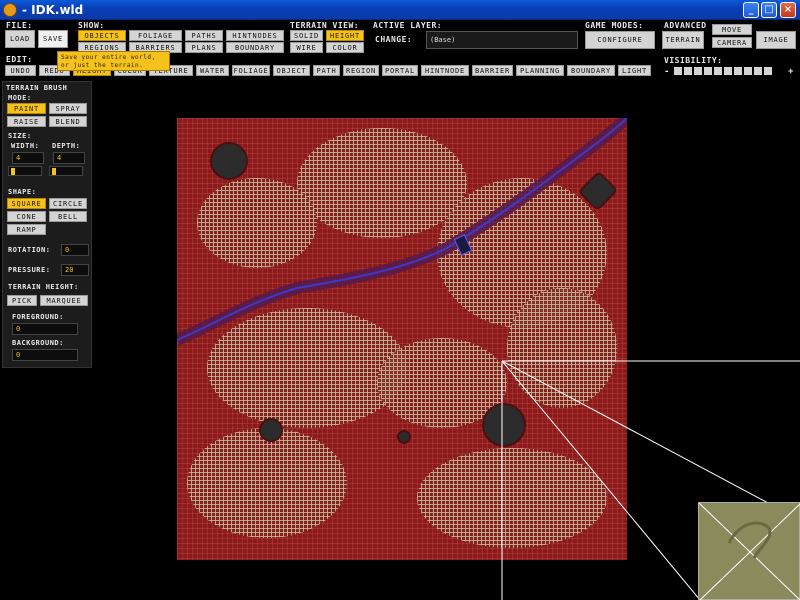 Image resolution: width=800 pixels, height=600 pixels. I want to click on minimap, so click(749, 551).